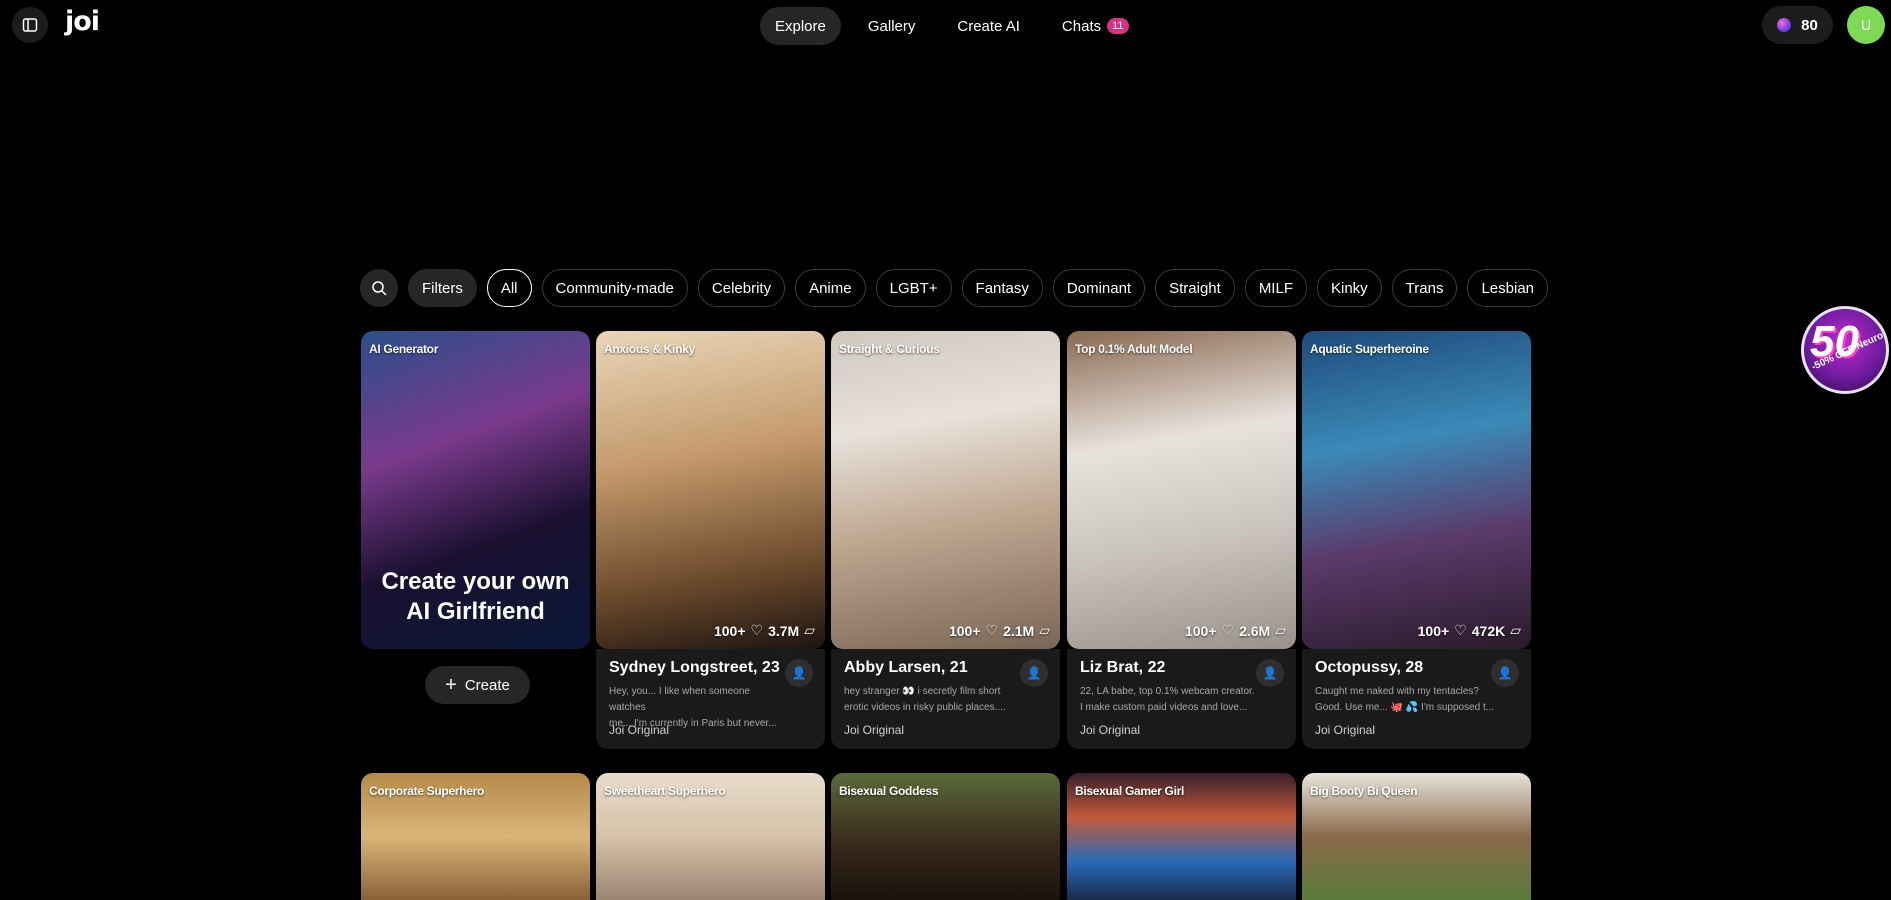 The height and width of the screenshot is (900, 1891). I want to click on filters-label: Filters, so click(442, 288).